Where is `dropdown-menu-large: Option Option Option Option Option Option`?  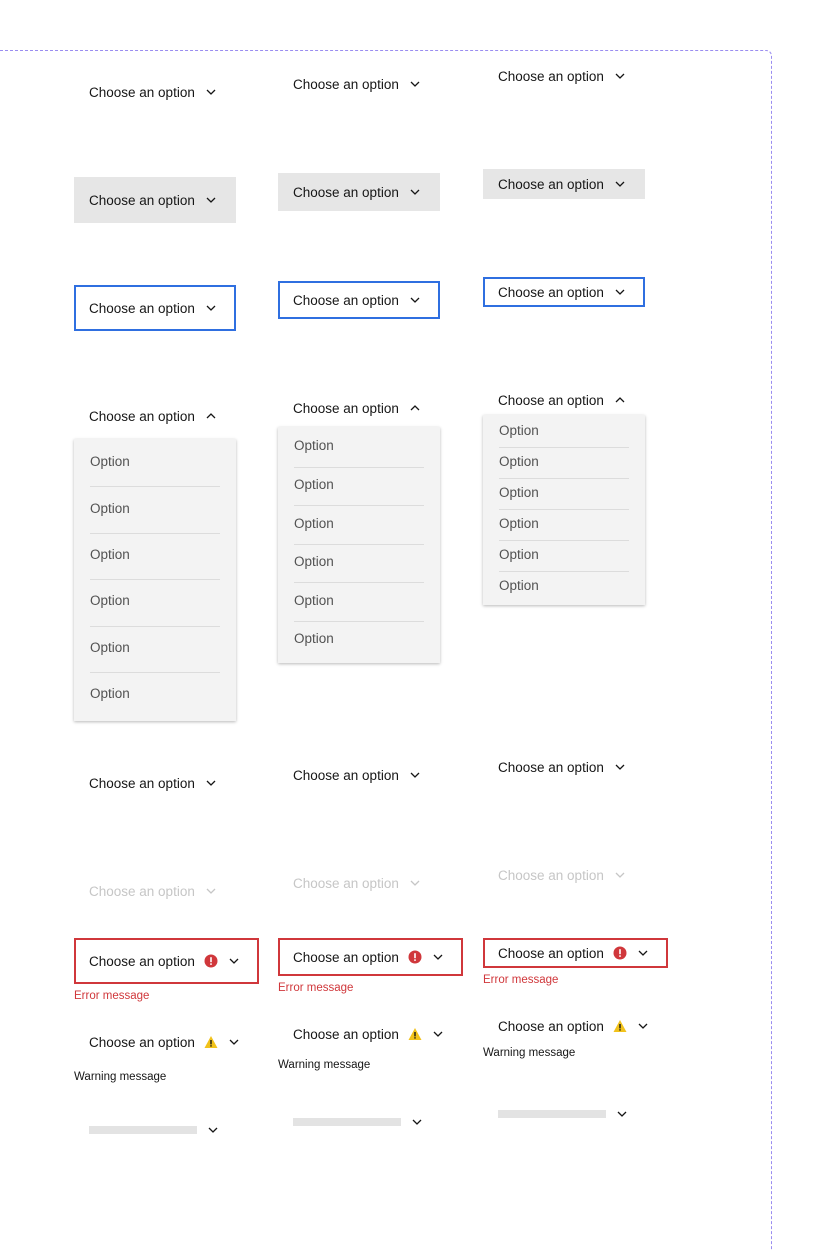 dropdown-menu-large: Option Option Option Option Option Option is located at coordinates (155, 580).